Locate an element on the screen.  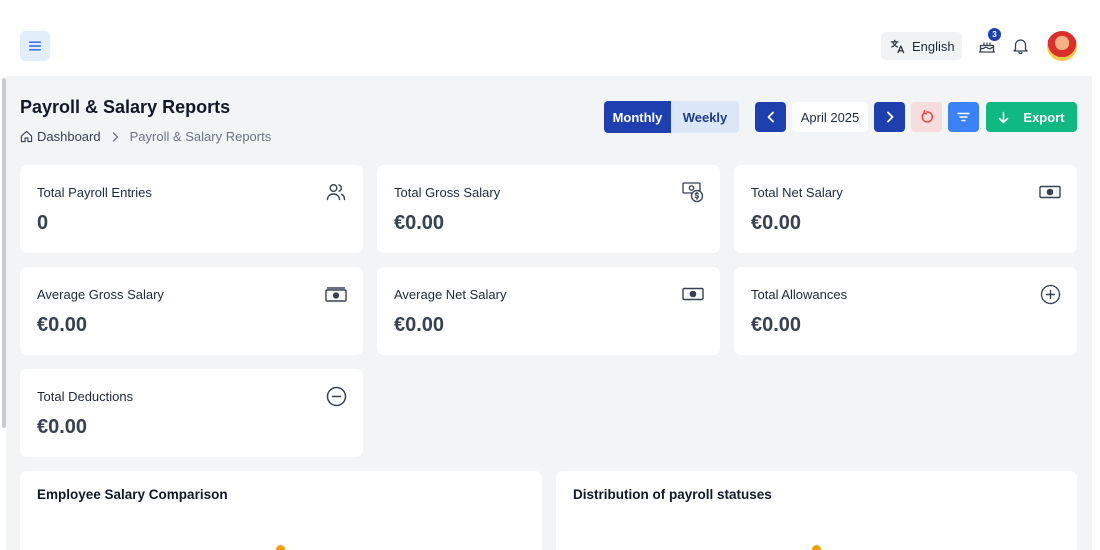
stat-card-total-gross-salary: Total Gross Salary €0.00 is located at coordinates (548, 209).